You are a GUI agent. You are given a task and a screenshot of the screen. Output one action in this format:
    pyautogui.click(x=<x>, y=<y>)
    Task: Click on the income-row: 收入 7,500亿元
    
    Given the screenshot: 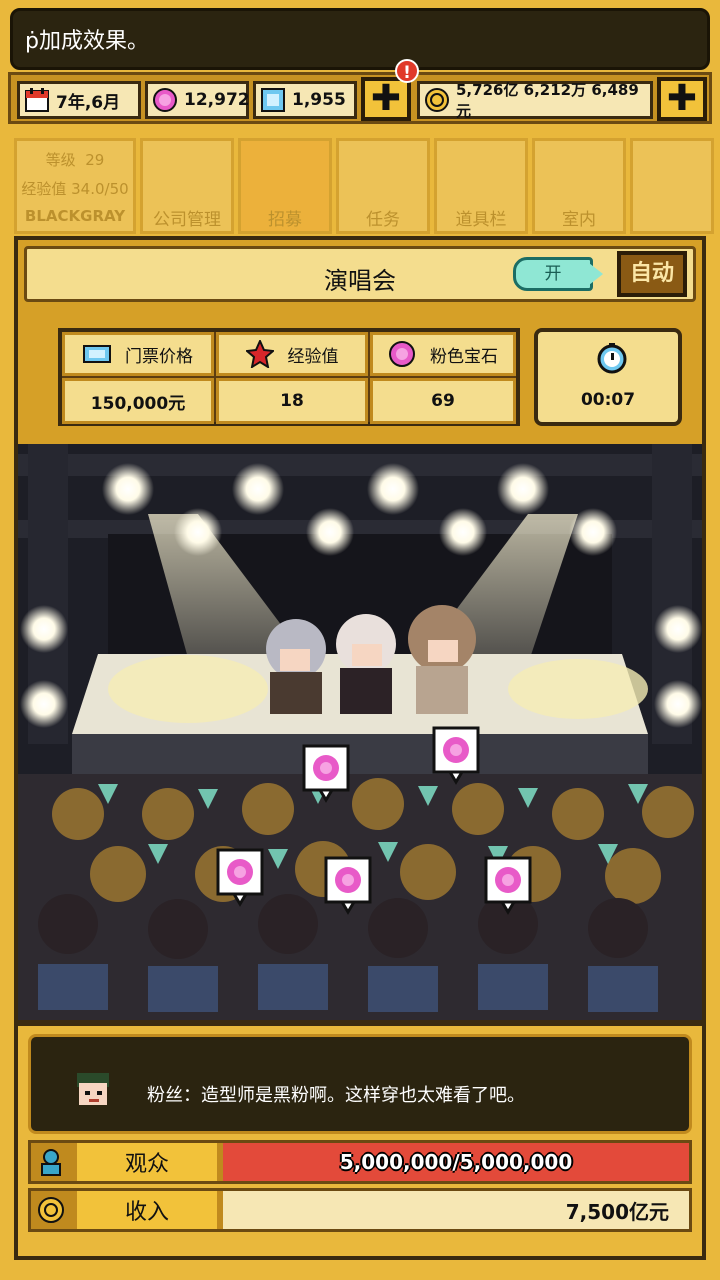 What is the action you would take?
    pyautogui.click(x=360, y=1210)
    